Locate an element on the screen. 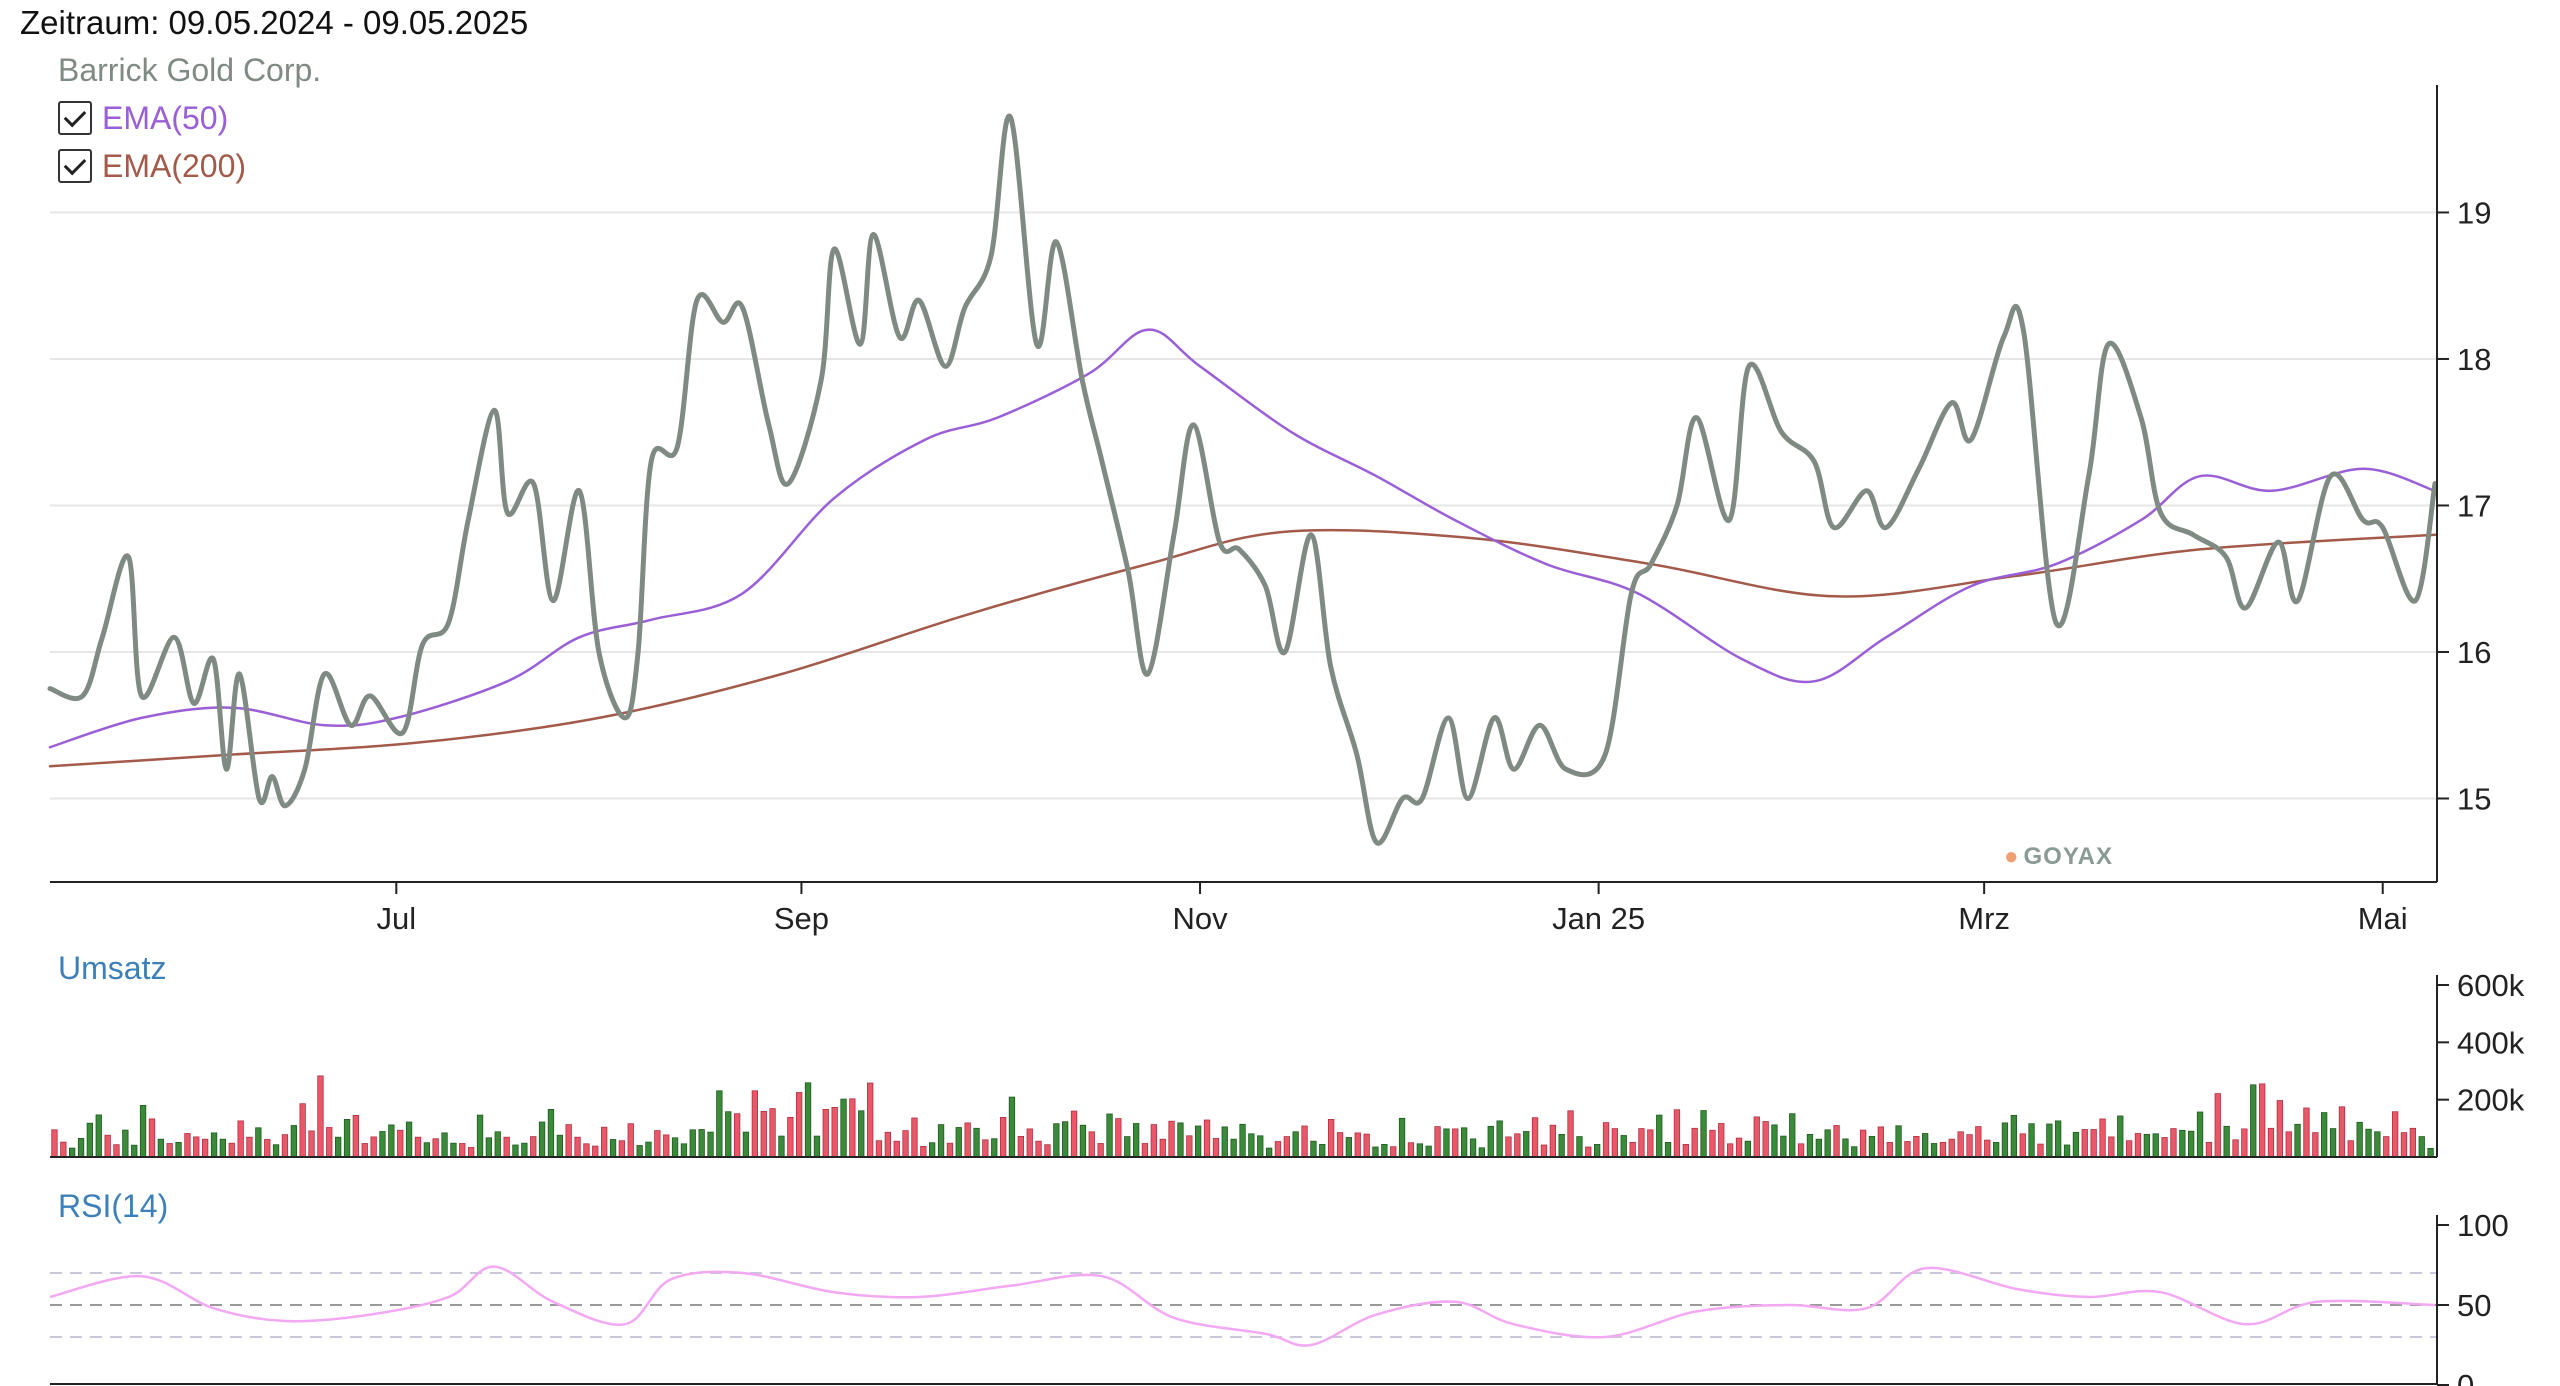 This screenshot has height=1386, width=2560. x-tick-label: Jul is located at coordinates (396, 918).